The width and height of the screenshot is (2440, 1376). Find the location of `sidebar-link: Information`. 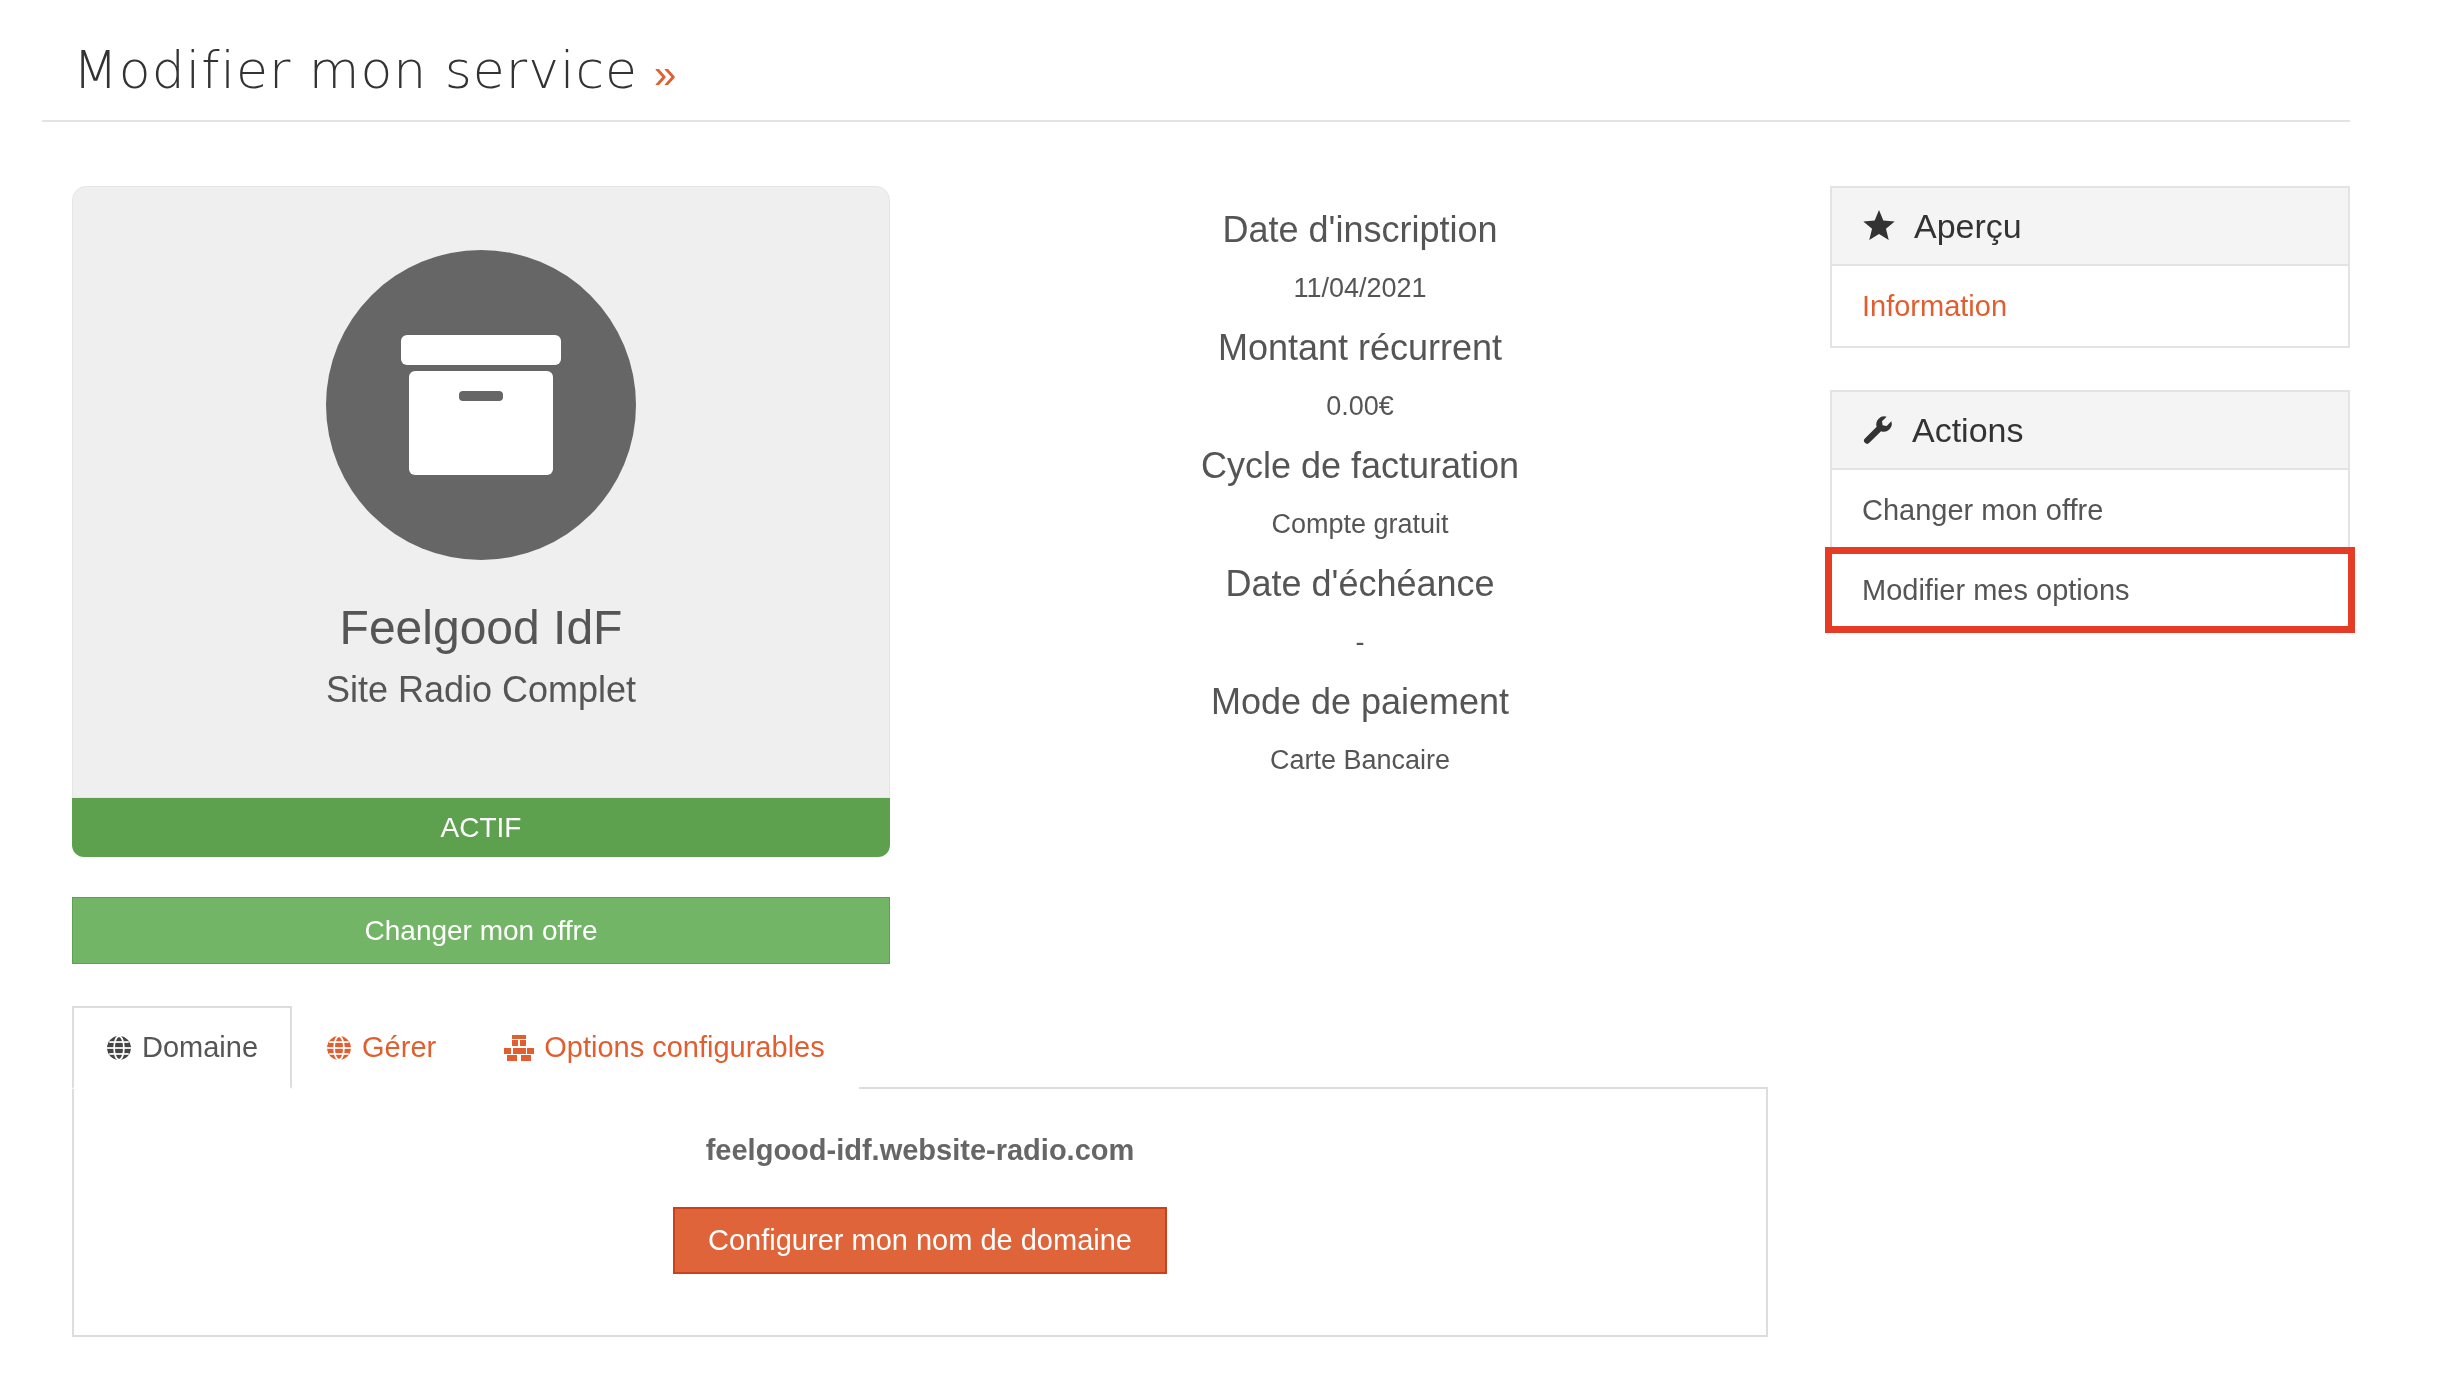

sidebar-link: Information is located at coordinates (2090, 306).